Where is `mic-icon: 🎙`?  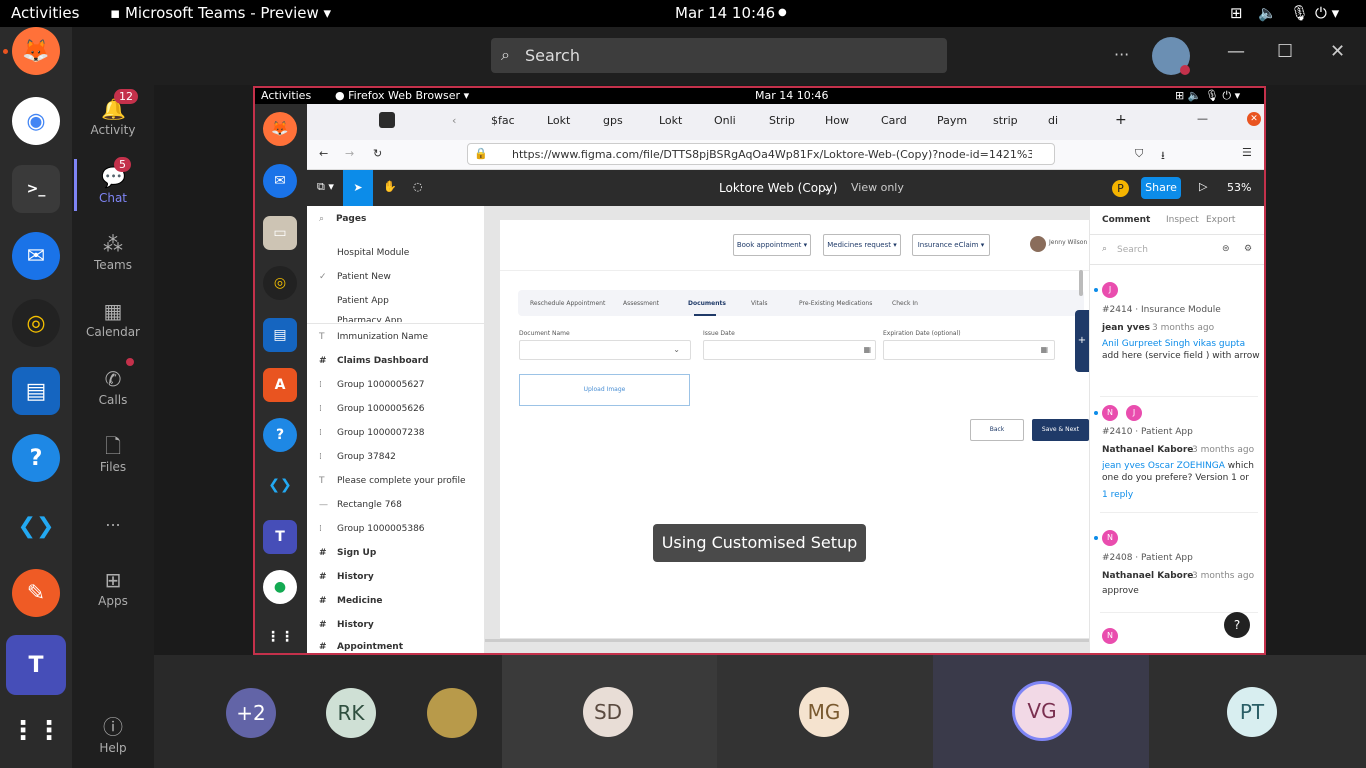
mic-icon: 🎙 is located at coordinates (1299, 13).